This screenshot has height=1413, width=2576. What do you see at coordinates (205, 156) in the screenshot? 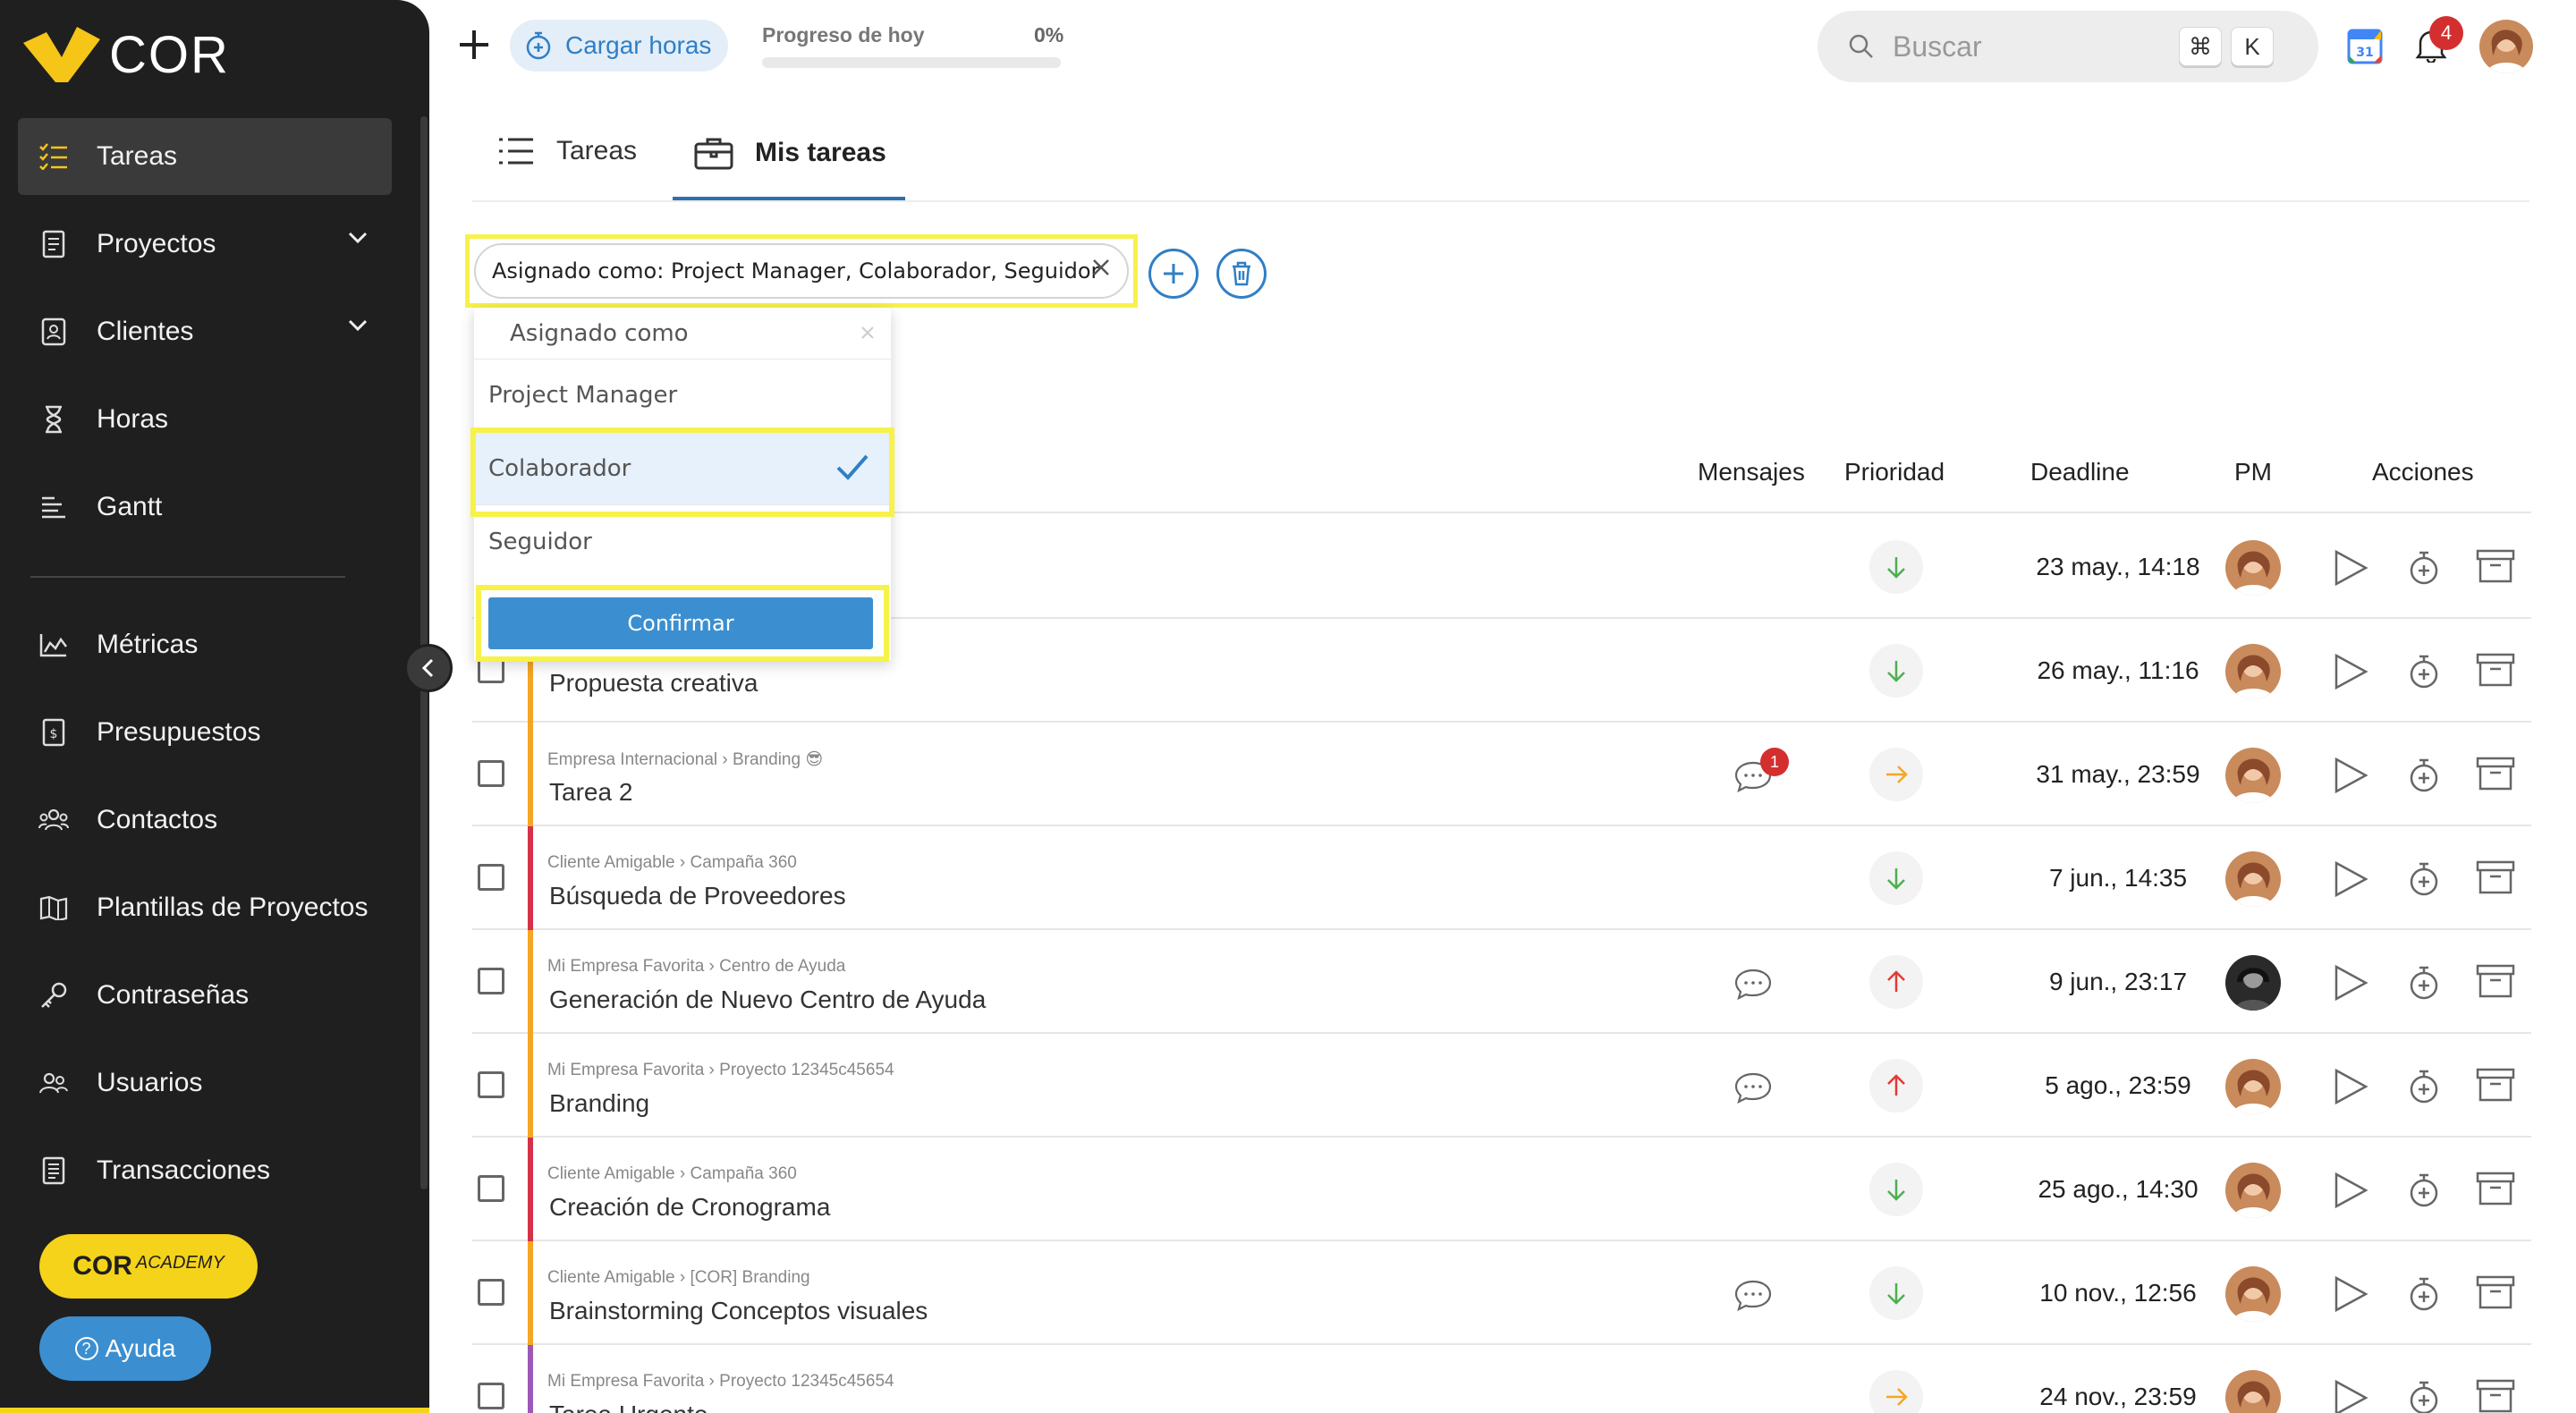
I see `sidebar-item-tareas: Tareas` at bounding box center [205, 156].